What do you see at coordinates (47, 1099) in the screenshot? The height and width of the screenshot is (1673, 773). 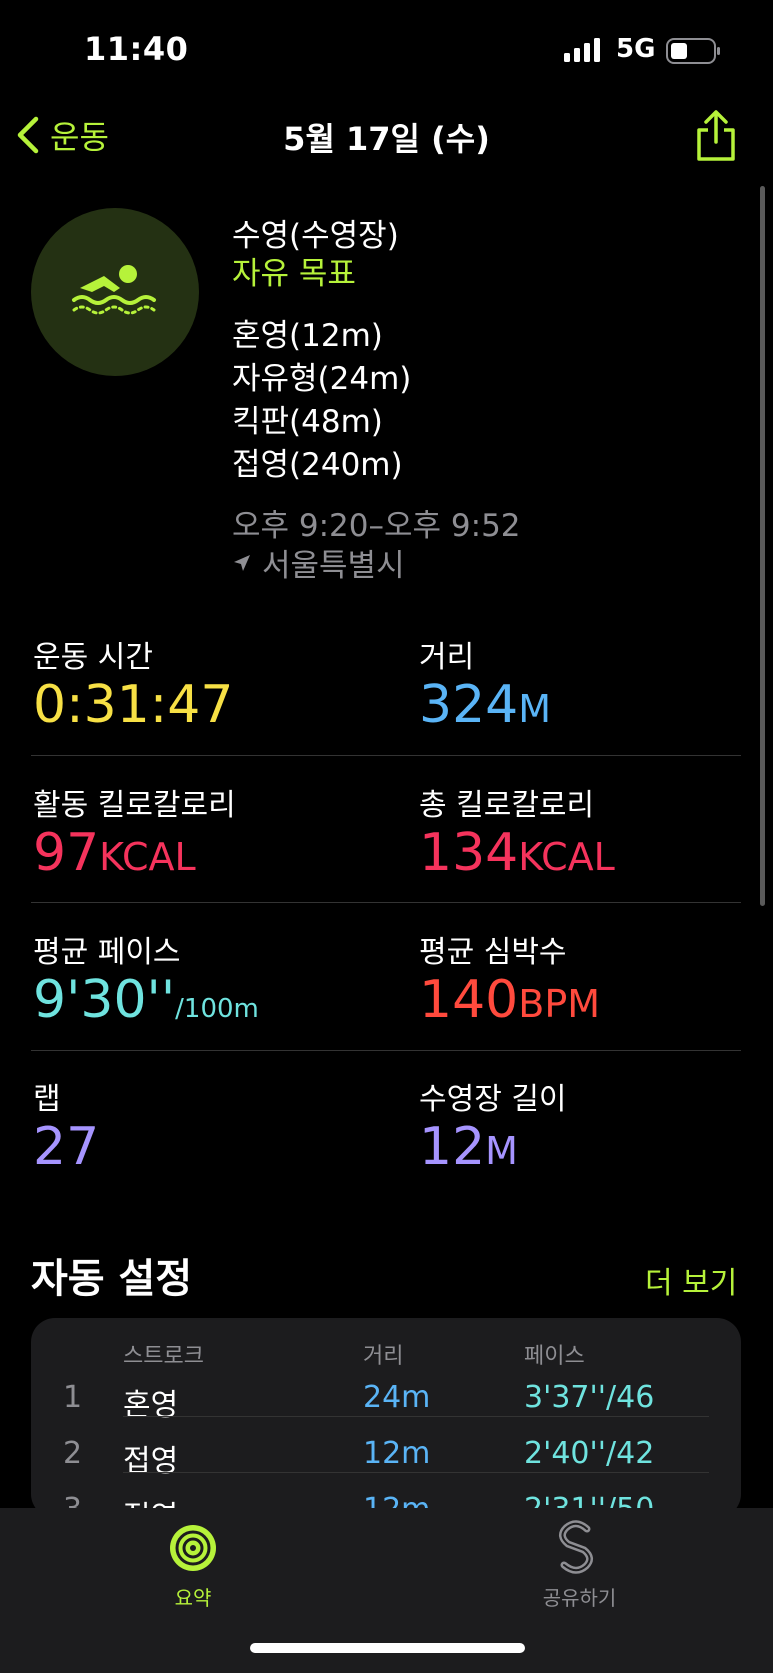 I see `laps-label: 랩` at bounding box center [47, 1099].